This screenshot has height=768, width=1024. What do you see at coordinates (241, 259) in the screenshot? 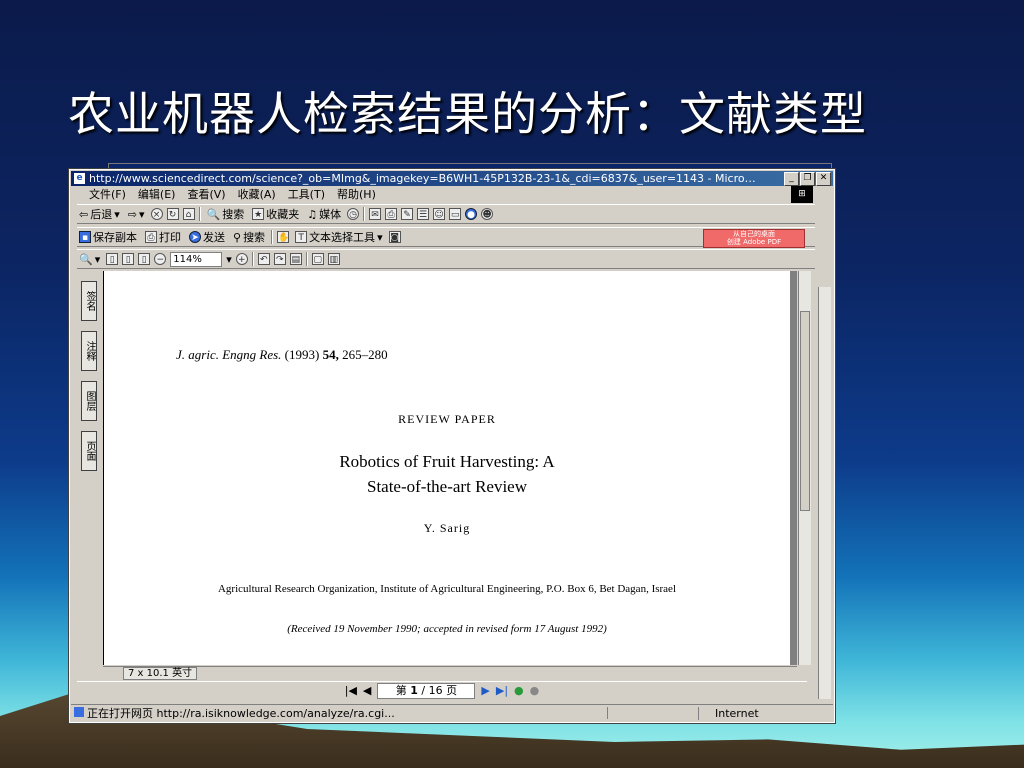
I see `zoom-in-plus-icon: +` at bounding box center [241, 259].